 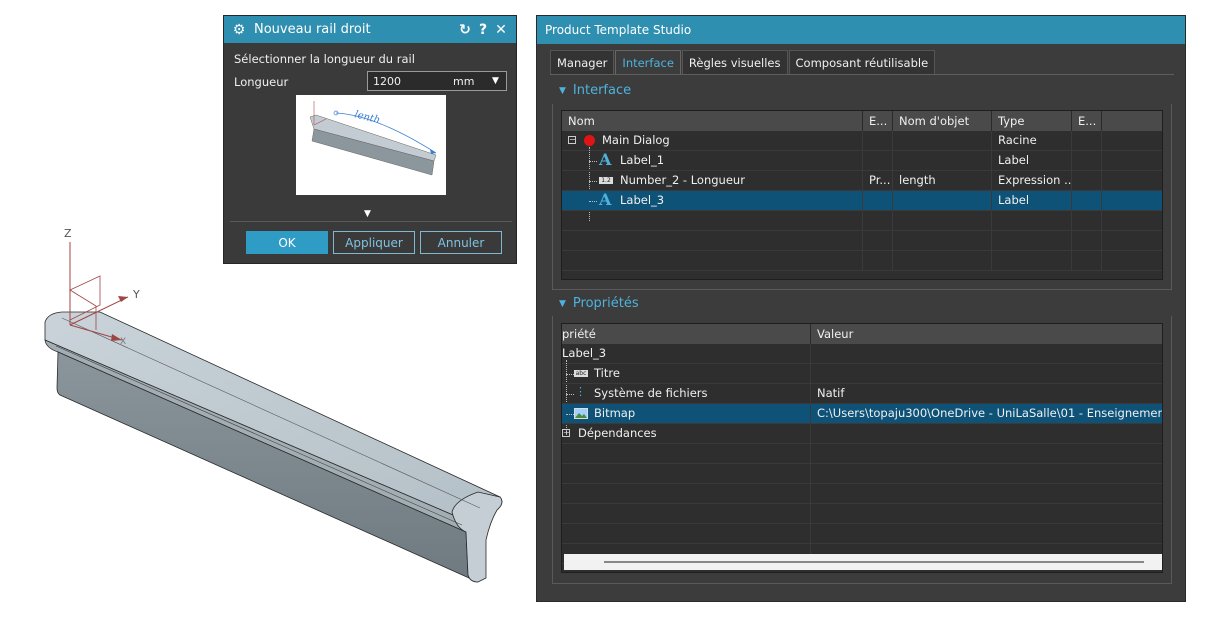 What do you see at coordinates (501, 30) in the screenshot?
I see `close-icon: ✕` at bounding box center [501, 30].